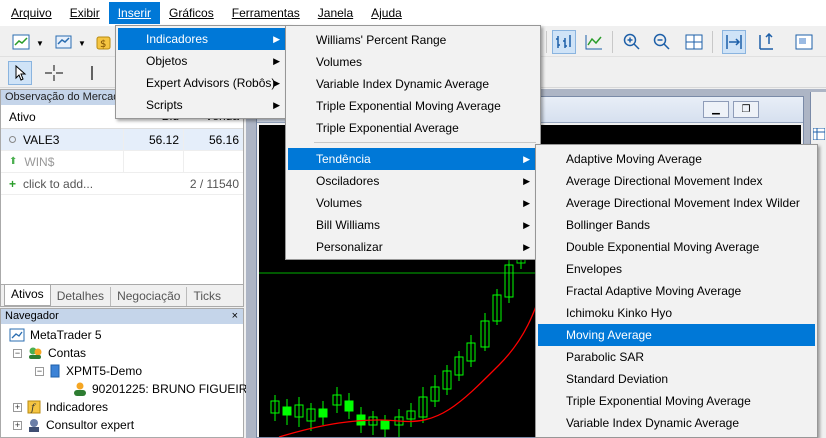  I want to click on profiles-icon, so click(64, 42).